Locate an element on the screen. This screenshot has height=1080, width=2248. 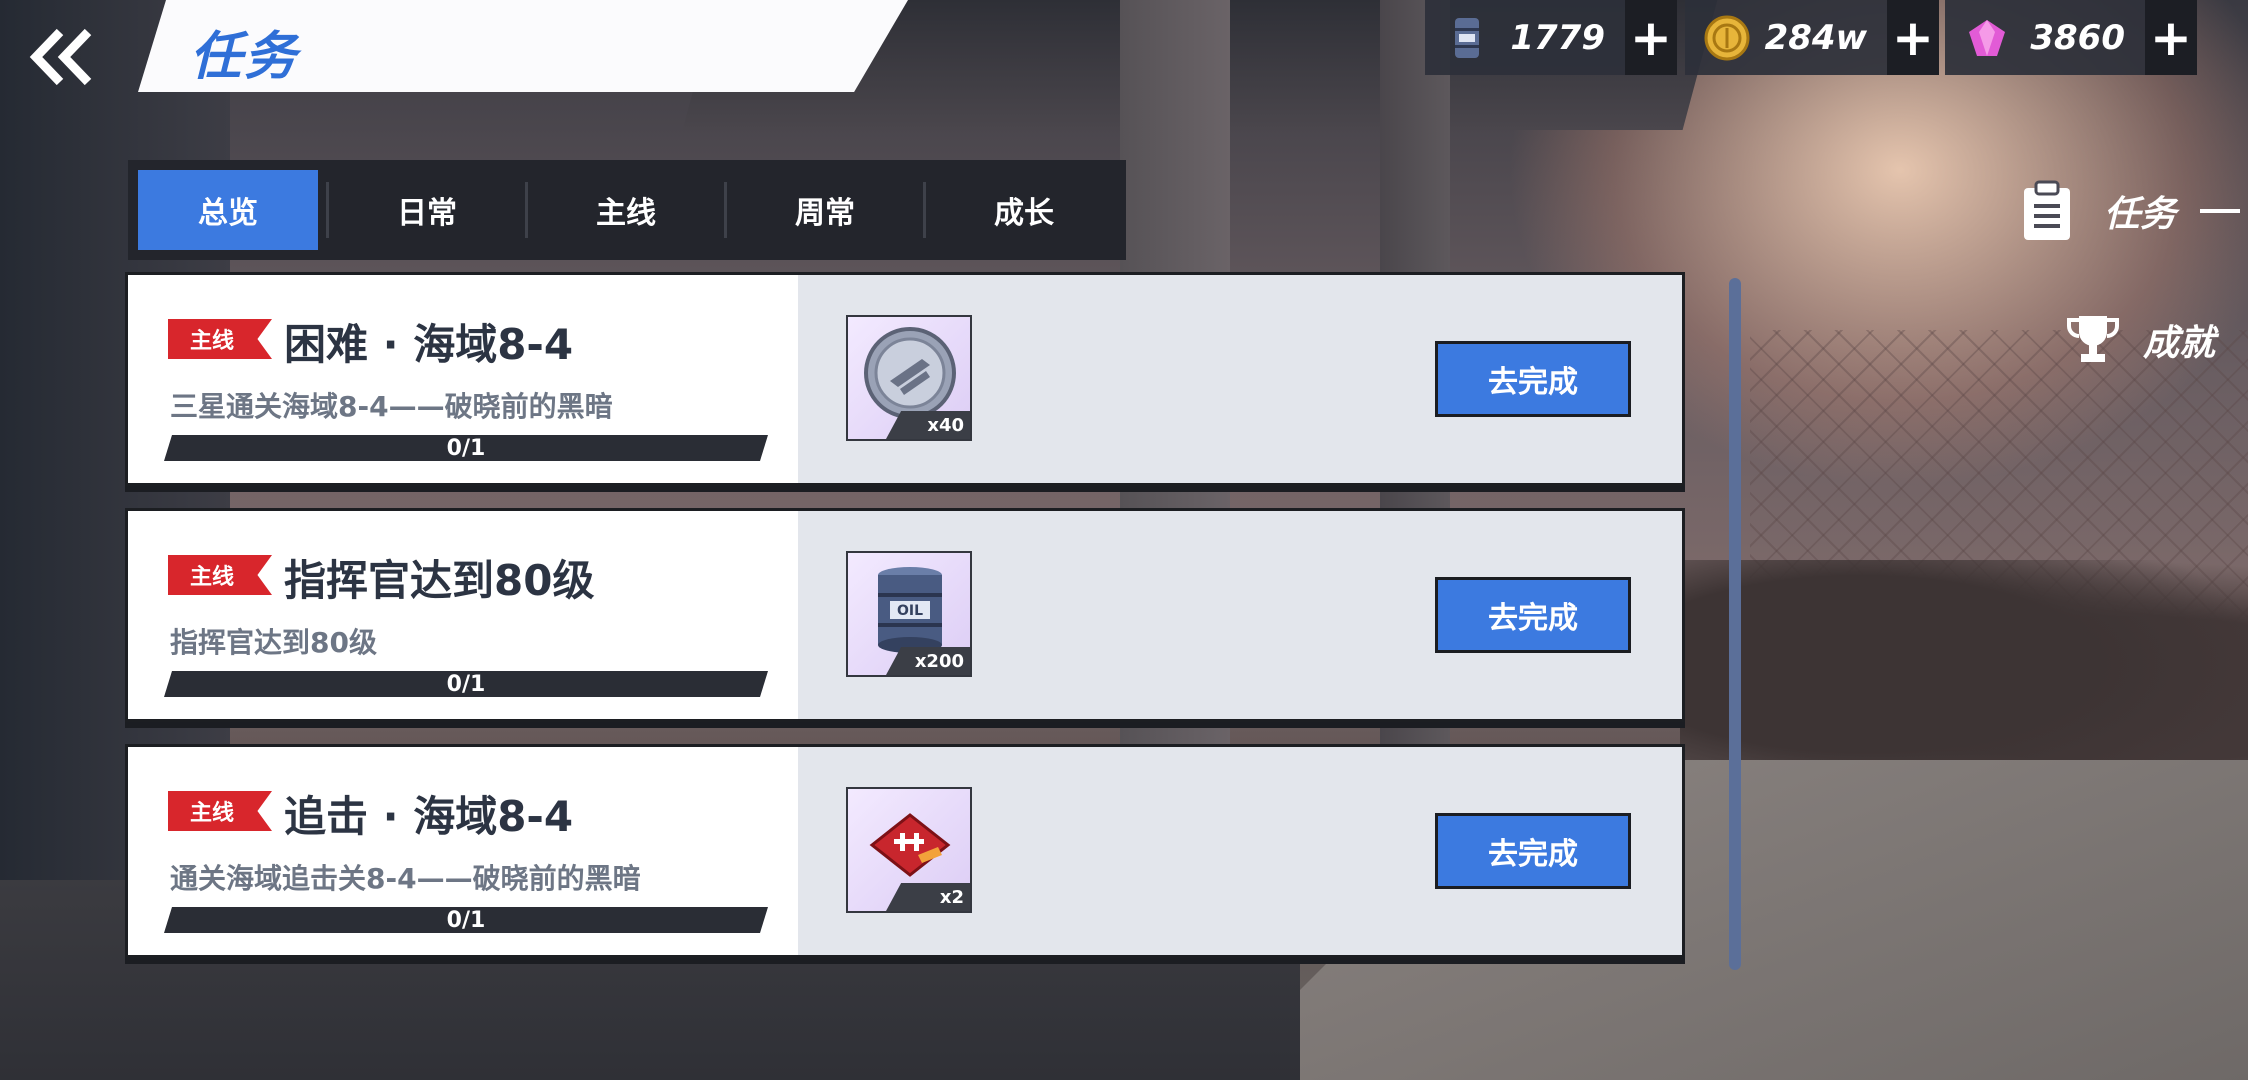
tab-weekly: 周常 is located at coordinates (825, 210).